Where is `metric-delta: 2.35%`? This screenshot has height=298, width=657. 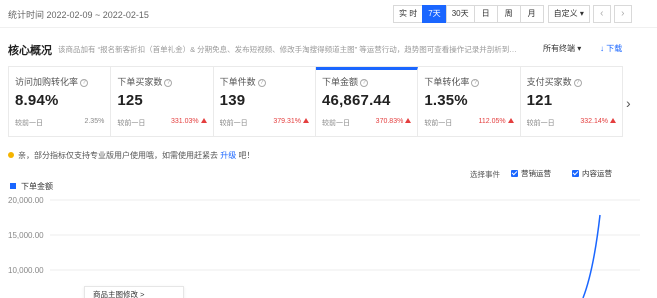
metric-delta: 2.35% is located at coordinates (94, 121).